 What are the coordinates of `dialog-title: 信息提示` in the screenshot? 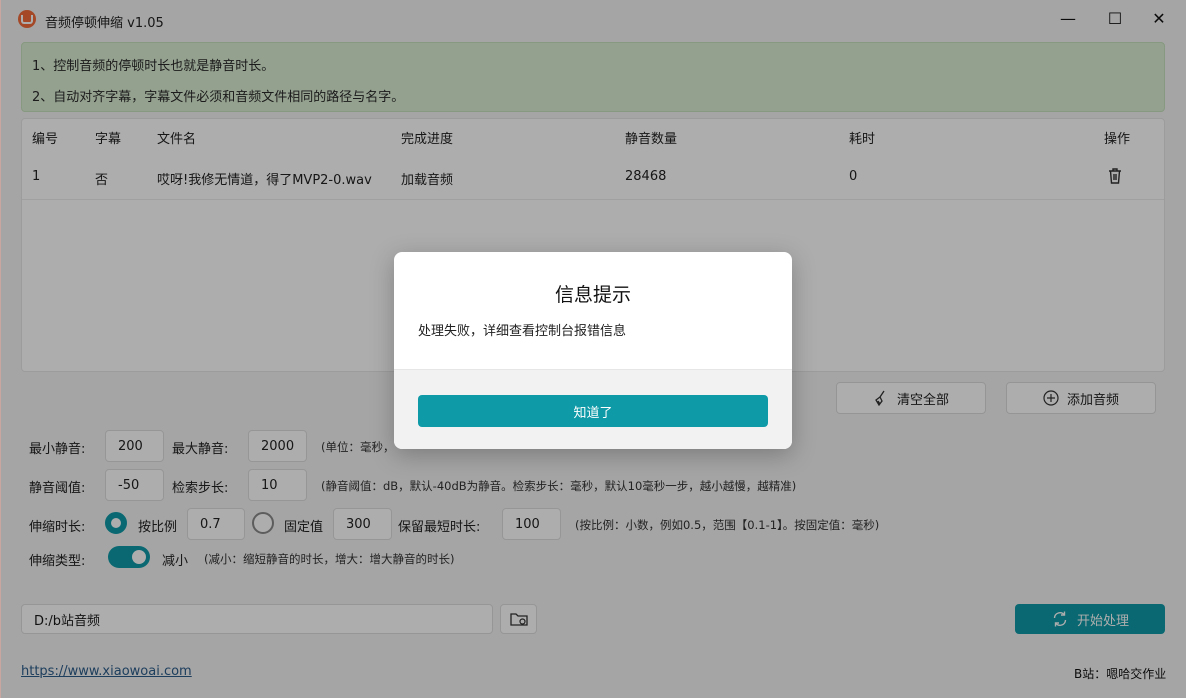 It's located at (592, 295).